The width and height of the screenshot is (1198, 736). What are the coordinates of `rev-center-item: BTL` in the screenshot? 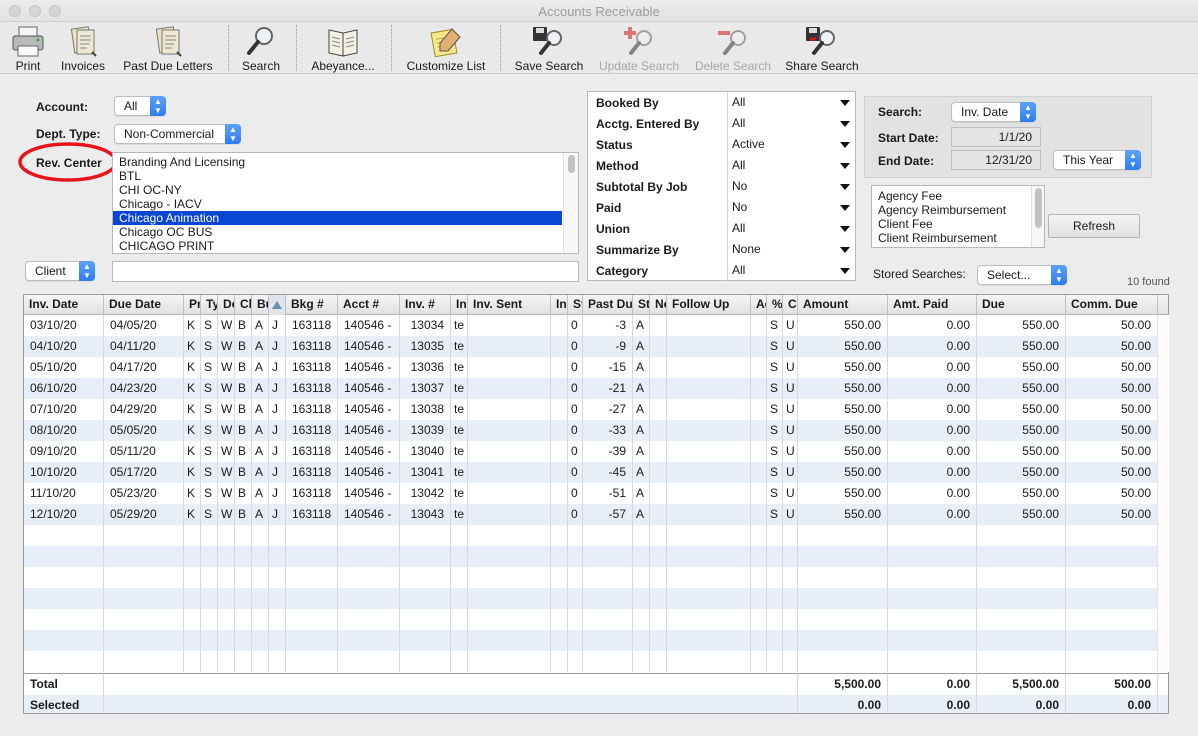 It's located at (337, 176).